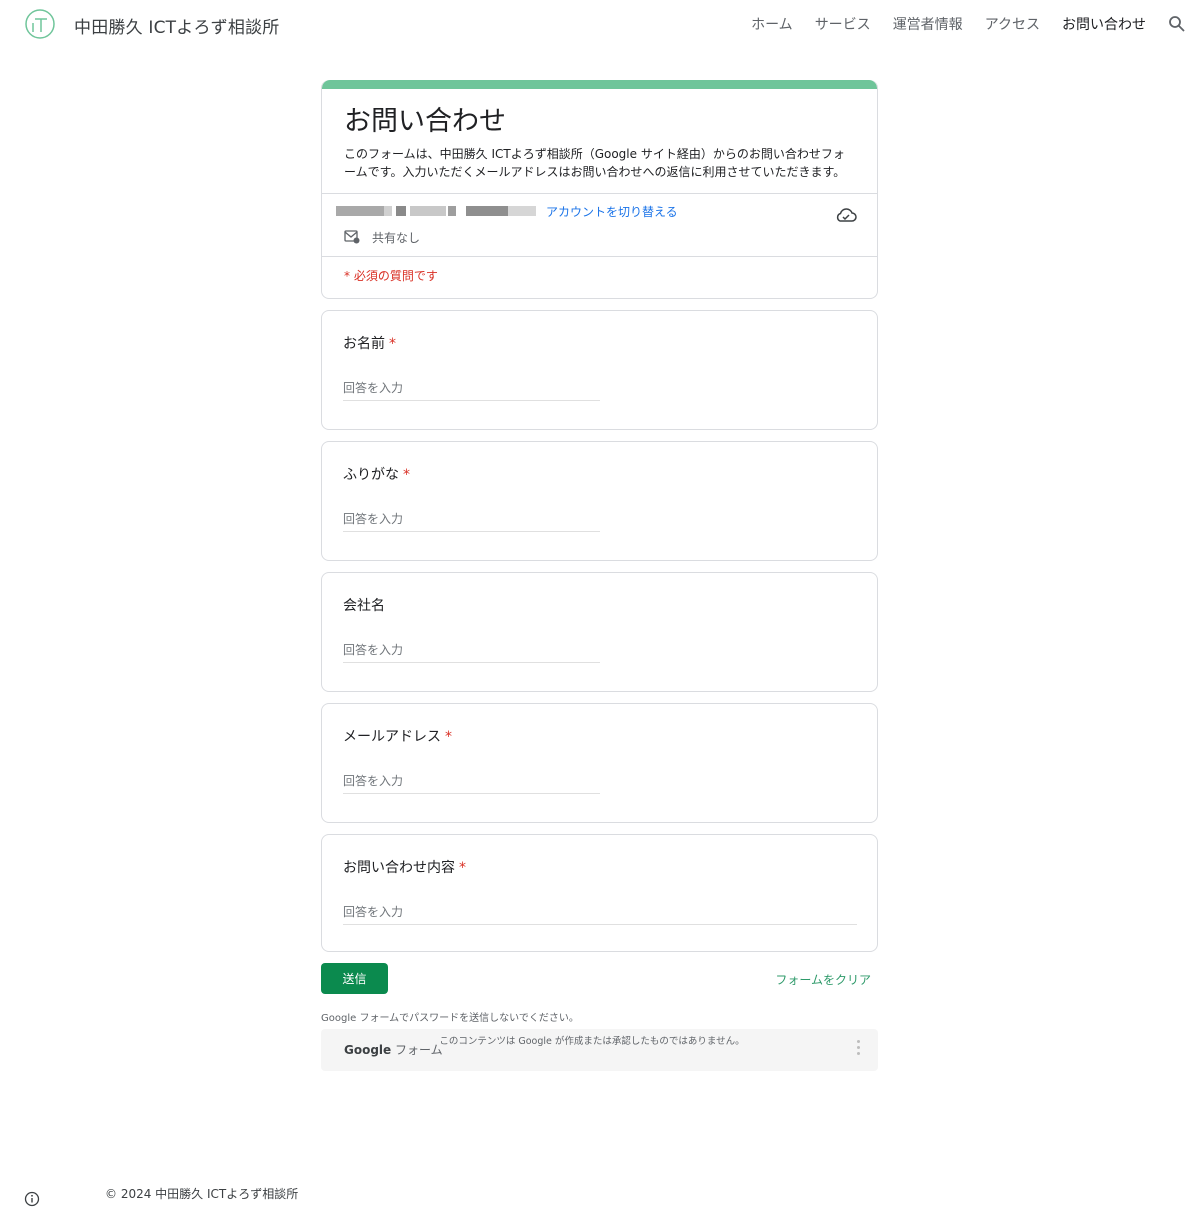 The image size is (1200, 1228). I want to click on question-company: 会社名, so click(599, 632).